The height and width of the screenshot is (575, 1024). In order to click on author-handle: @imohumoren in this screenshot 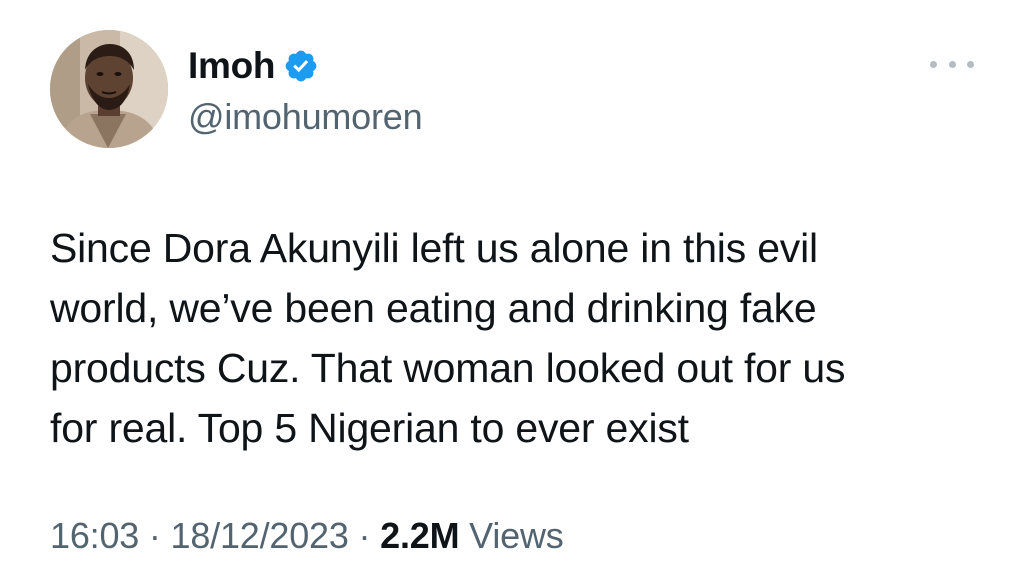, I will do `click(305, 117)`.